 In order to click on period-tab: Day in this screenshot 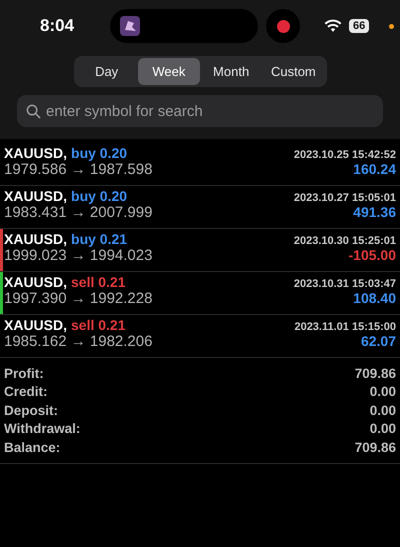, I will do `click(107, 71)`.